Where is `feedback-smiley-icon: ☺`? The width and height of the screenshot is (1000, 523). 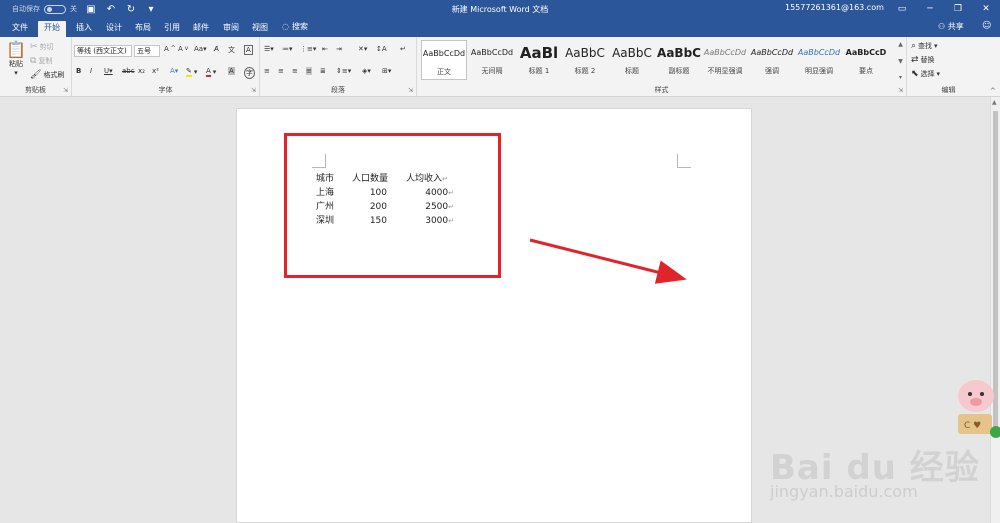
feedback-smiley-icon: ☺ is located at coordinates (986, 26).